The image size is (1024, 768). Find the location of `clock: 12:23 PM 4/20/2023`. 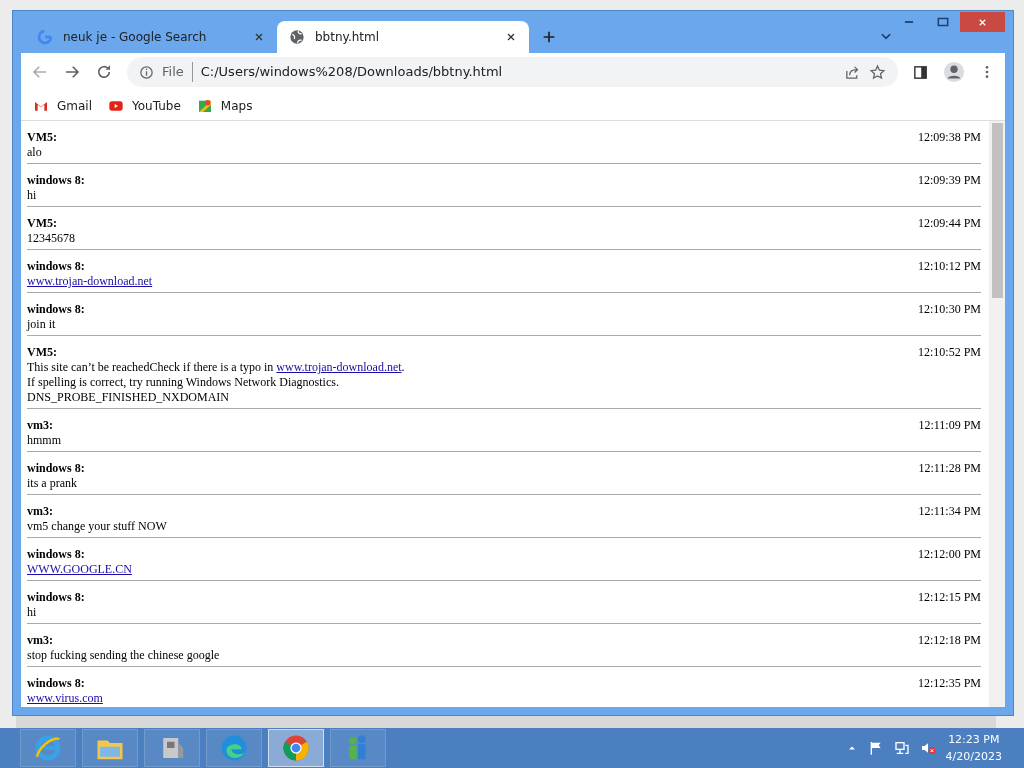

clock: 12:23 PM 4/20/2023 is located at coordinates (973, 748).